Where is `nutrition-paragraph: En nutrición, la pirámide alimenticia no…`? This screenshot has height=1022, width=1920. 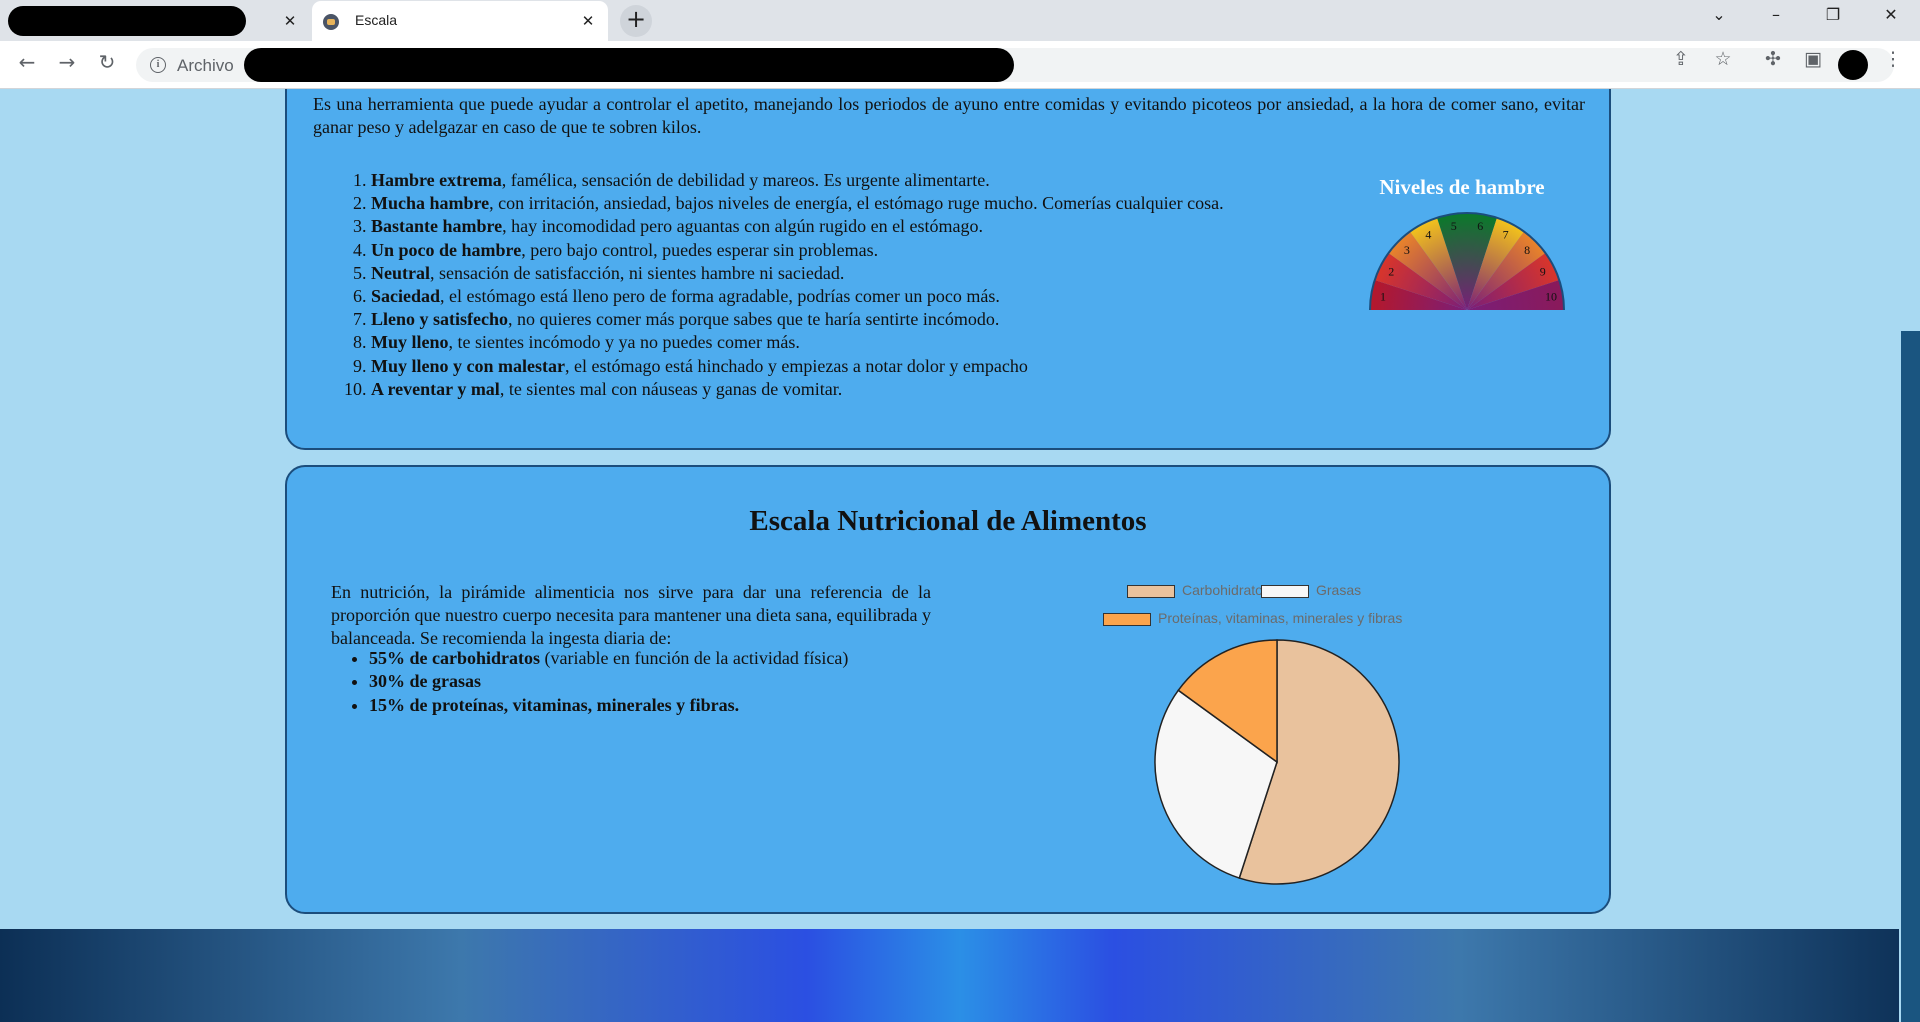
nutrition-paragraph: En nutrición, la pirámide alimenticia no… is located at coordinates (631, 615).